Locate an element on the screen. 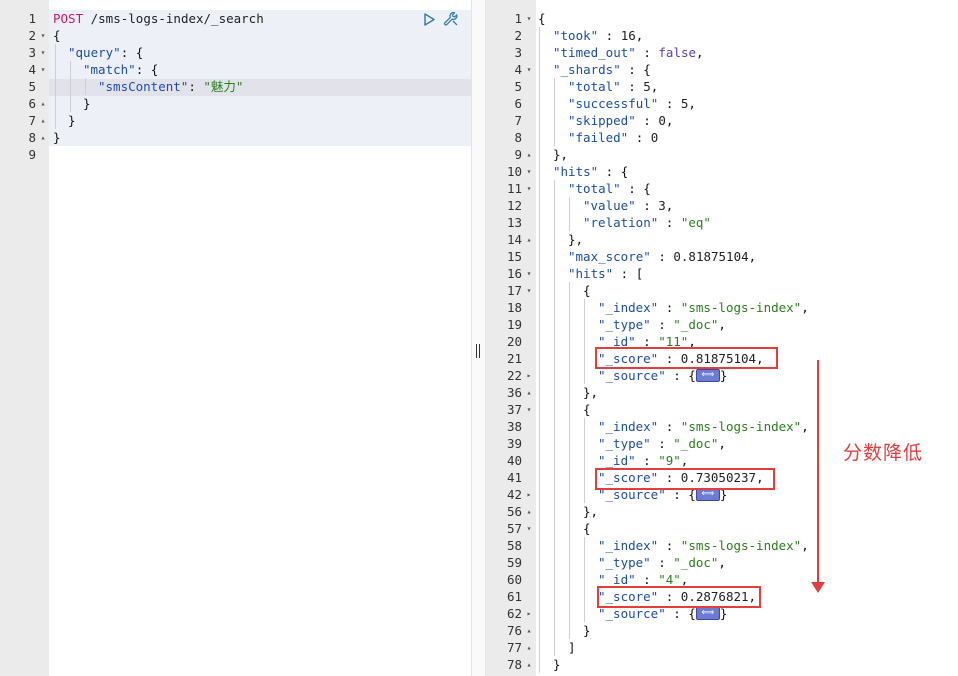 This screenshot has width=958, height=676. code-line: 22 ▸ "_source" : {⟺} is located at coordinates (722, 375).